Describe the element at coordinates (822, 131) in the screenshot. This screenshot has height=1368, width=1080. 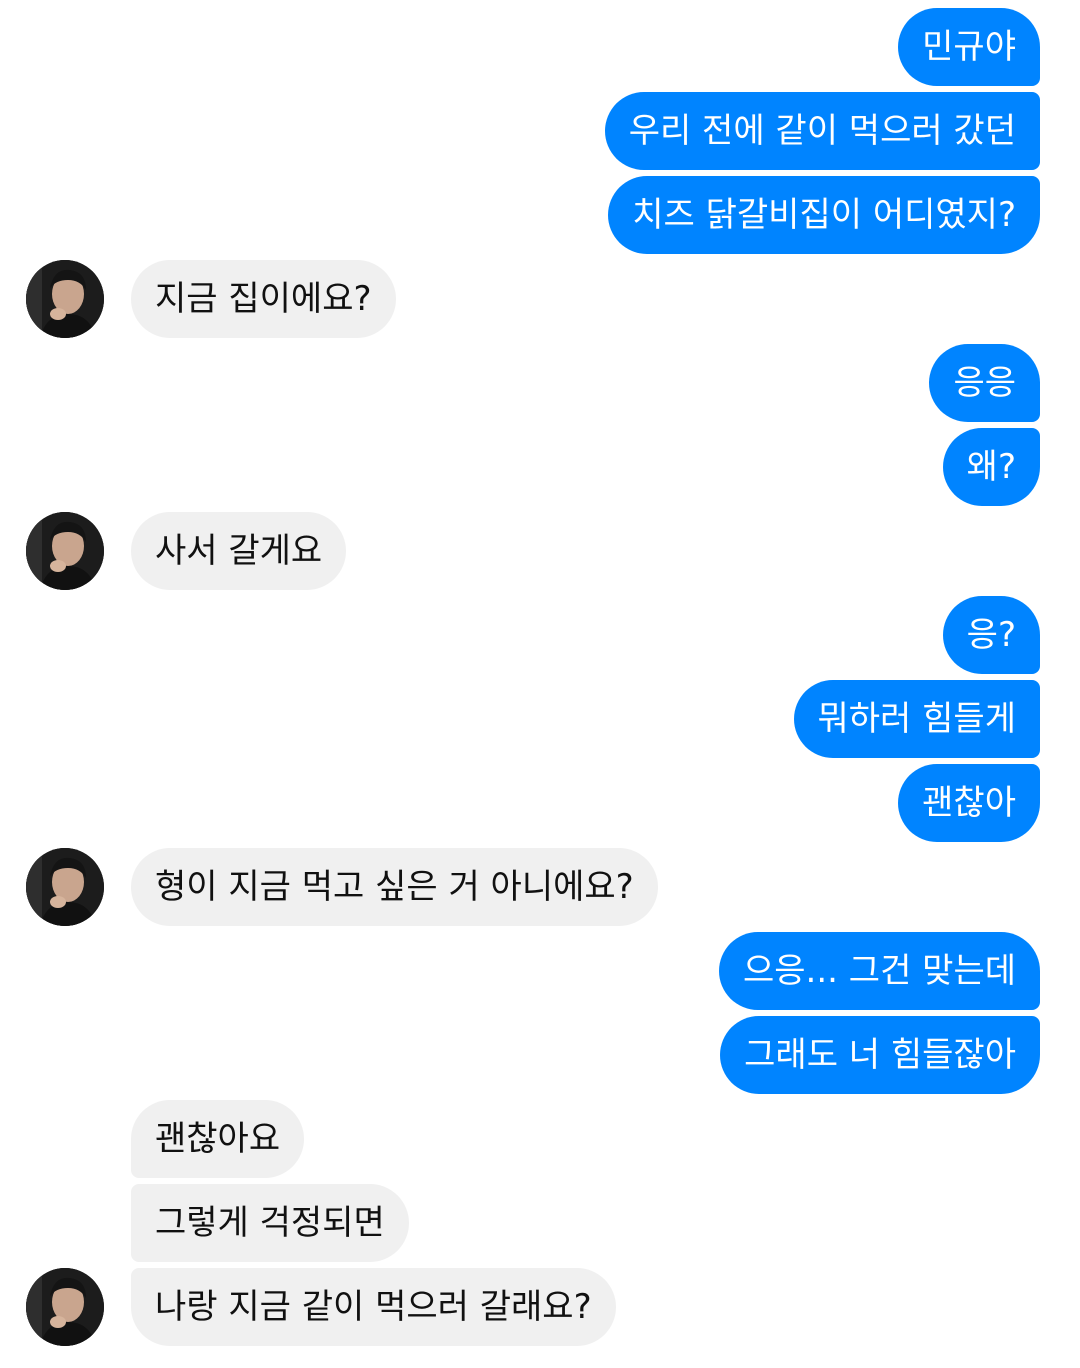
I see `message-bubble-outgoing: 우리 전에 같이 먹으러 갔던` at that location.